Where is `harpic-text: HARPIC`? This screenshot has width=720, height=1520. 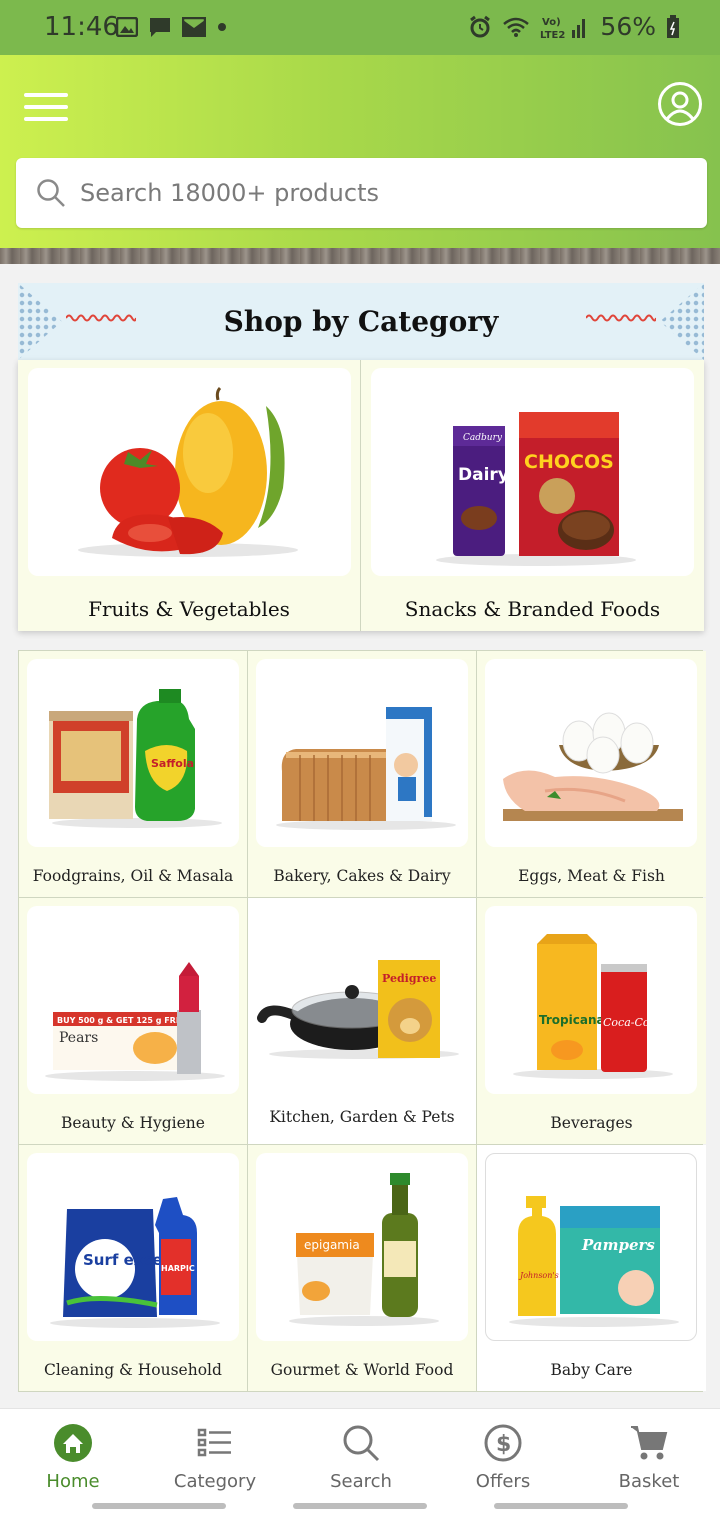
harpic-text: HARPIC is located at coordinates (178, 1268).